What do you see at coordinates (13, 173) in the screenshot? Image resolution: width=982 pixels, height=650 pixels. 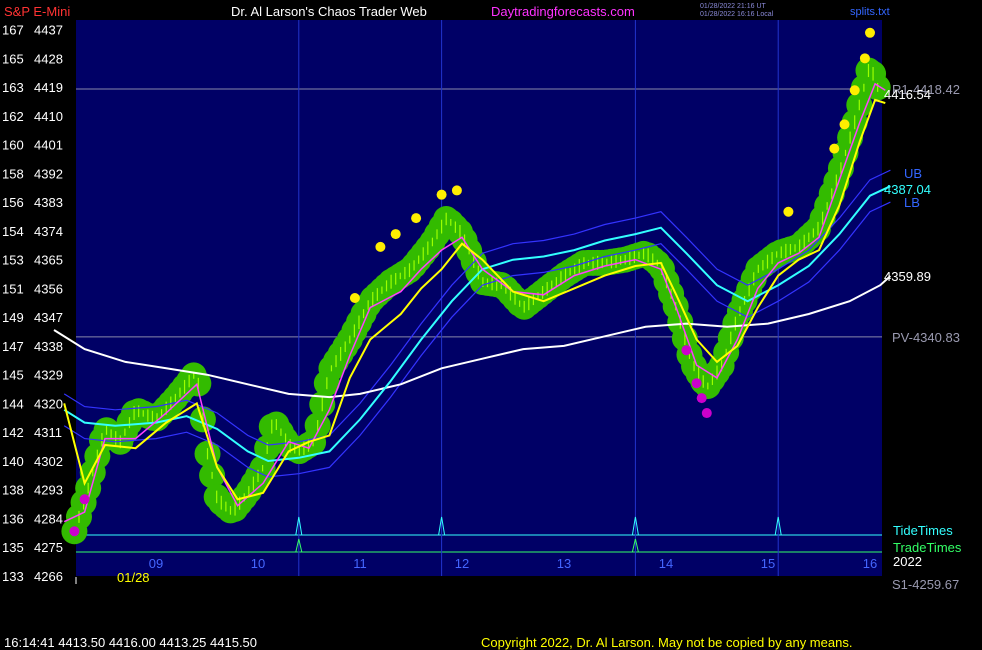 I see `y-tick-left-5: 158` at bounding box center [13, 173].